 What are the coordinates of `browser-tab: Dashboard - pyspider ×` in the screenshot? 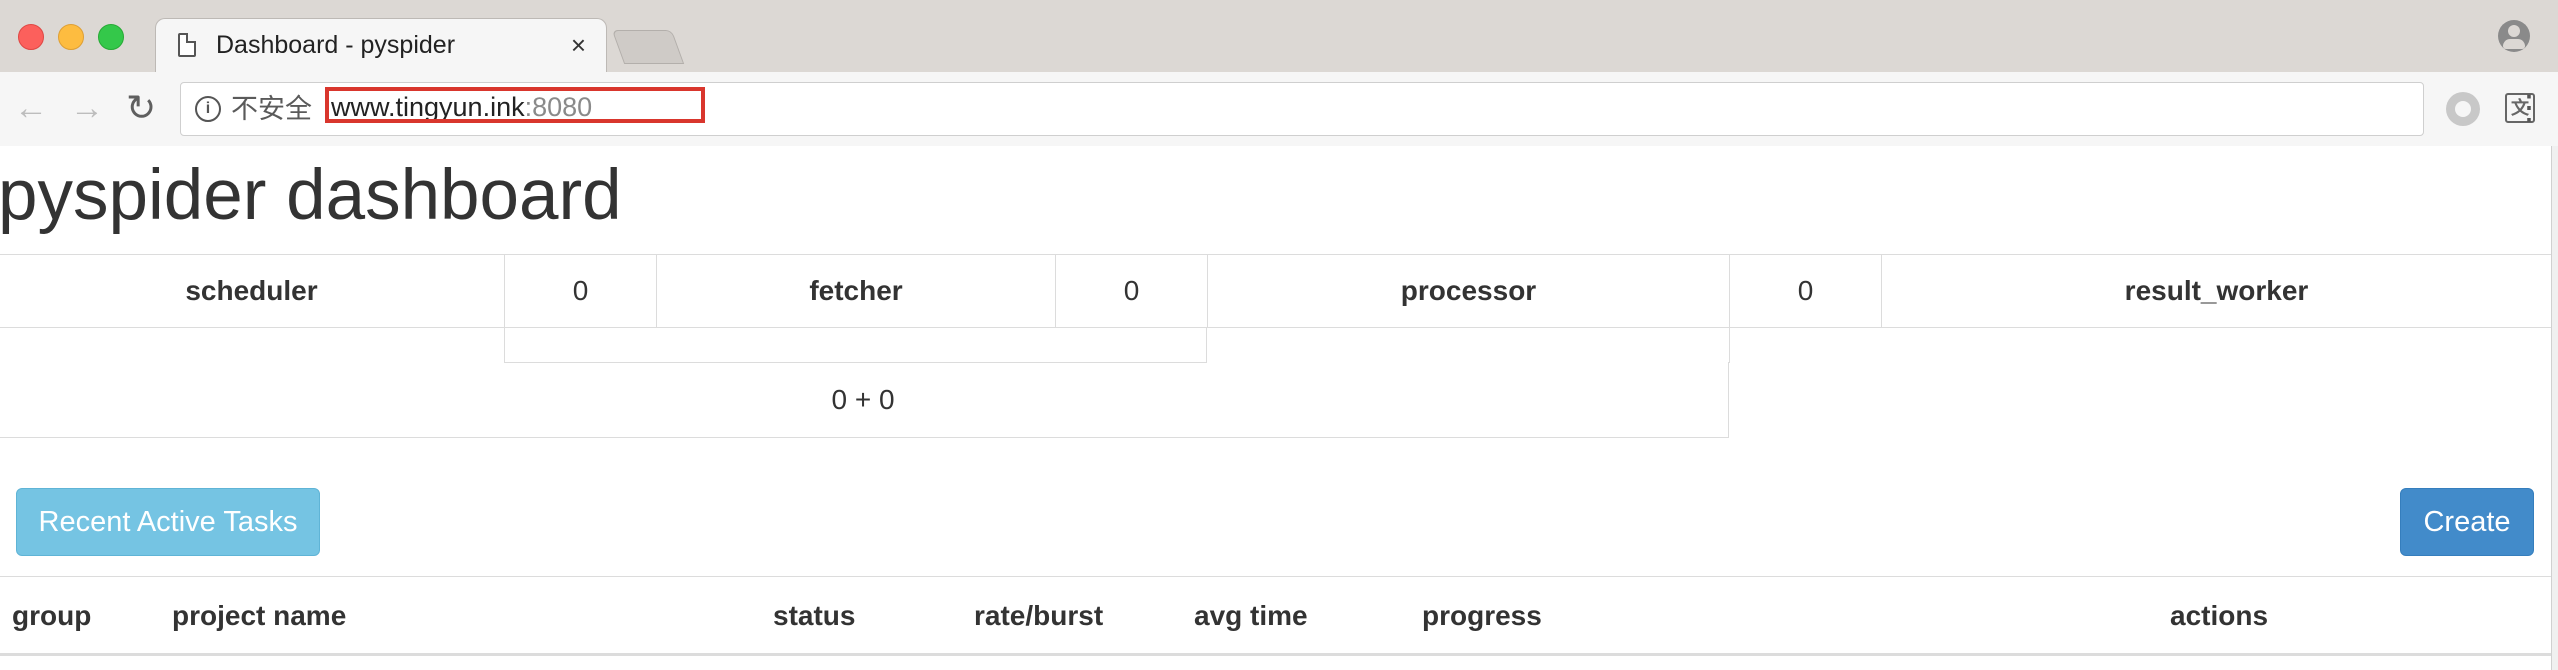 It's located at (381, 46).